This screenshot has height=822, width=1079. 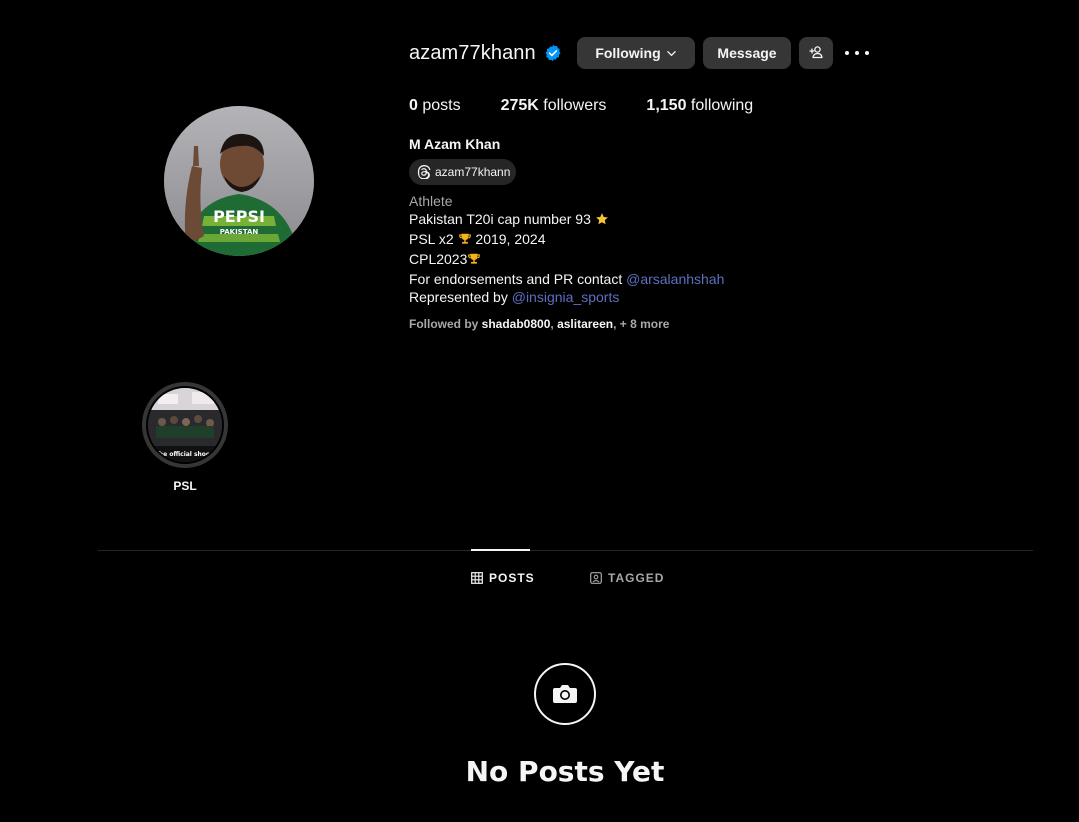 What do you see at coordinates (565, 771) in the screenshot?
I see `empty-state-title: No Posts Yet` at bounding box center [565, 771].